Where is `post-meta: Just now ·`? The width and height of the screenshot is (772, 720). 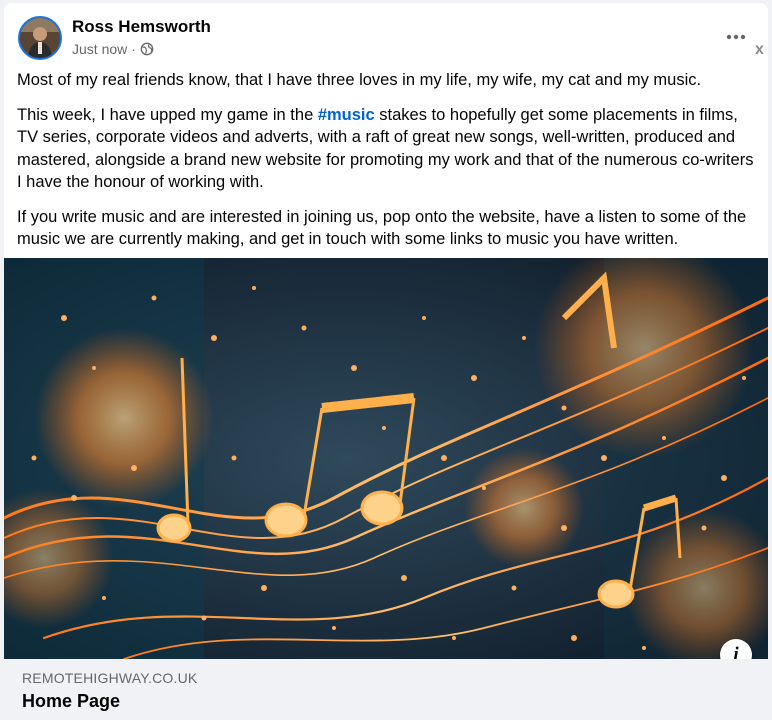
post-meta: Just now · is located at coordinates (113, 49).